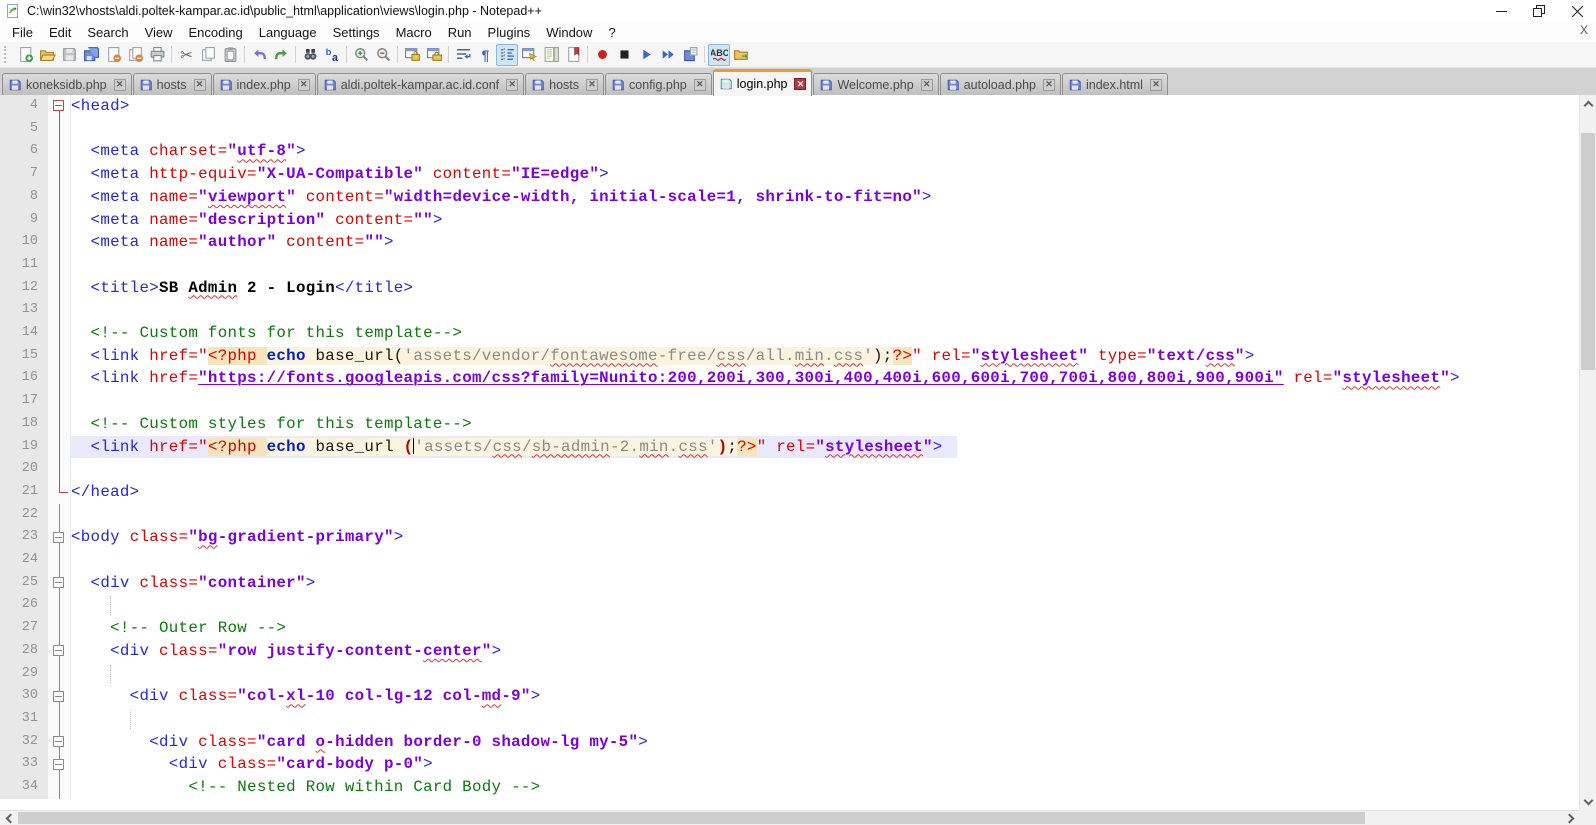 This screenshot has width=1596, height=825. Describe the element at coordinates (573, 55) in the screenshot. I see `document-switcher-button` at that location.